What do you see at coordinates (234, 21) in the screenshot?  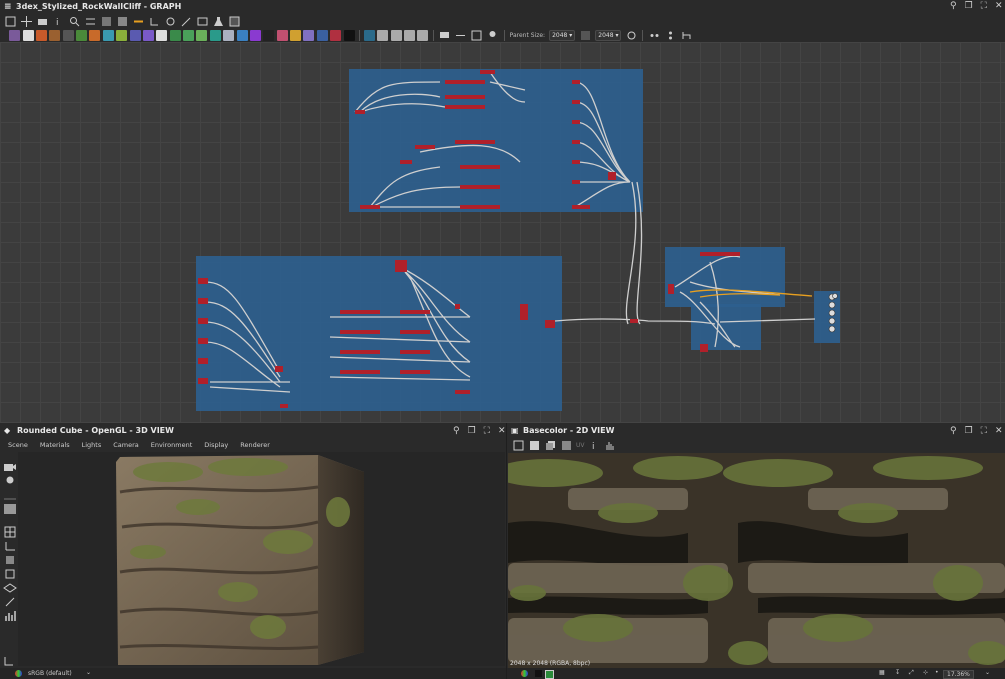 I see `frame-icon` at bounding box center [234, 21].